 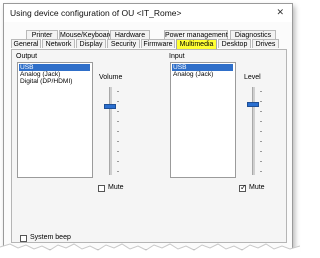 I want to click on volume-slider, so click(x=116, y=131).